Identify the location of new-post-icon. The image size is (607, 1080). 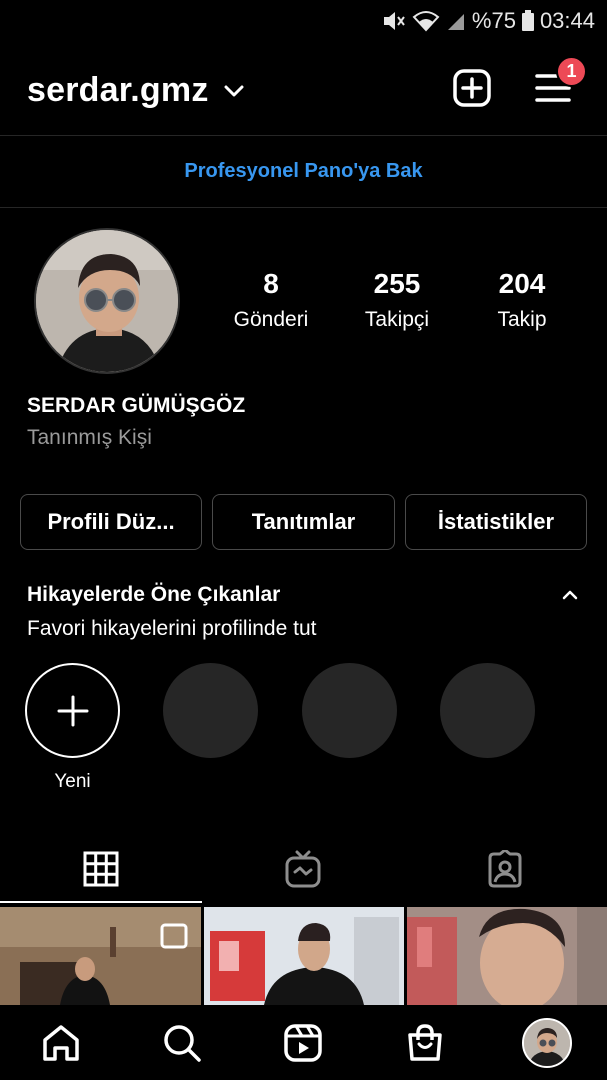
(472, 88).